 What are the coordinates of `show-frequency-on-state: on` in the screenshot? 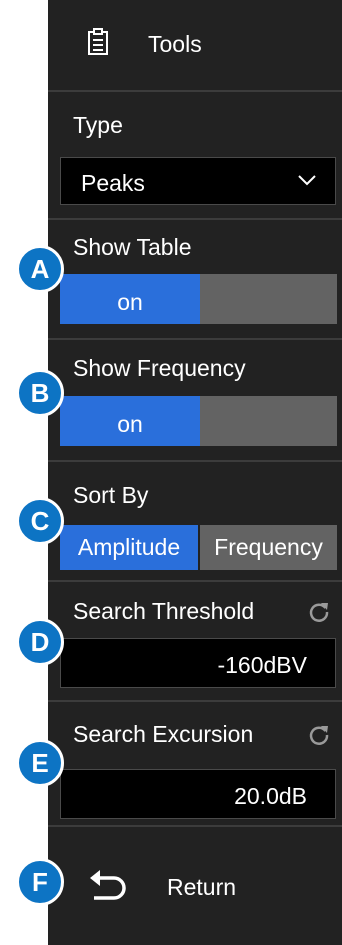 It's located at (130, 421).